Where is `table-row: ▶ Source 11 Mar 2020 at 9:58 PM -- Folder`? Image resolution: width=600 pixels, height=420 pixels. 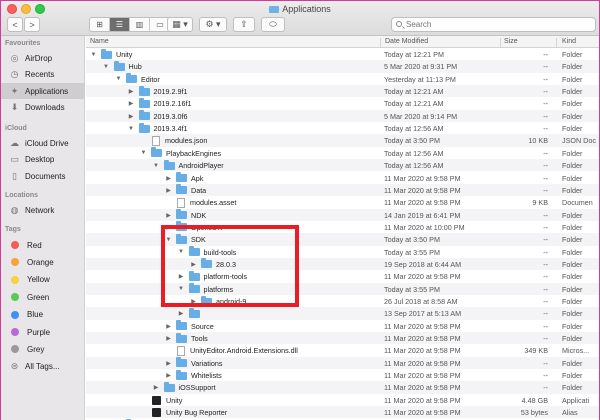 table-row: ▶ Source 11 Mar 2020 at 9:58 PM -- Folder is located at coordinates (342, 326).